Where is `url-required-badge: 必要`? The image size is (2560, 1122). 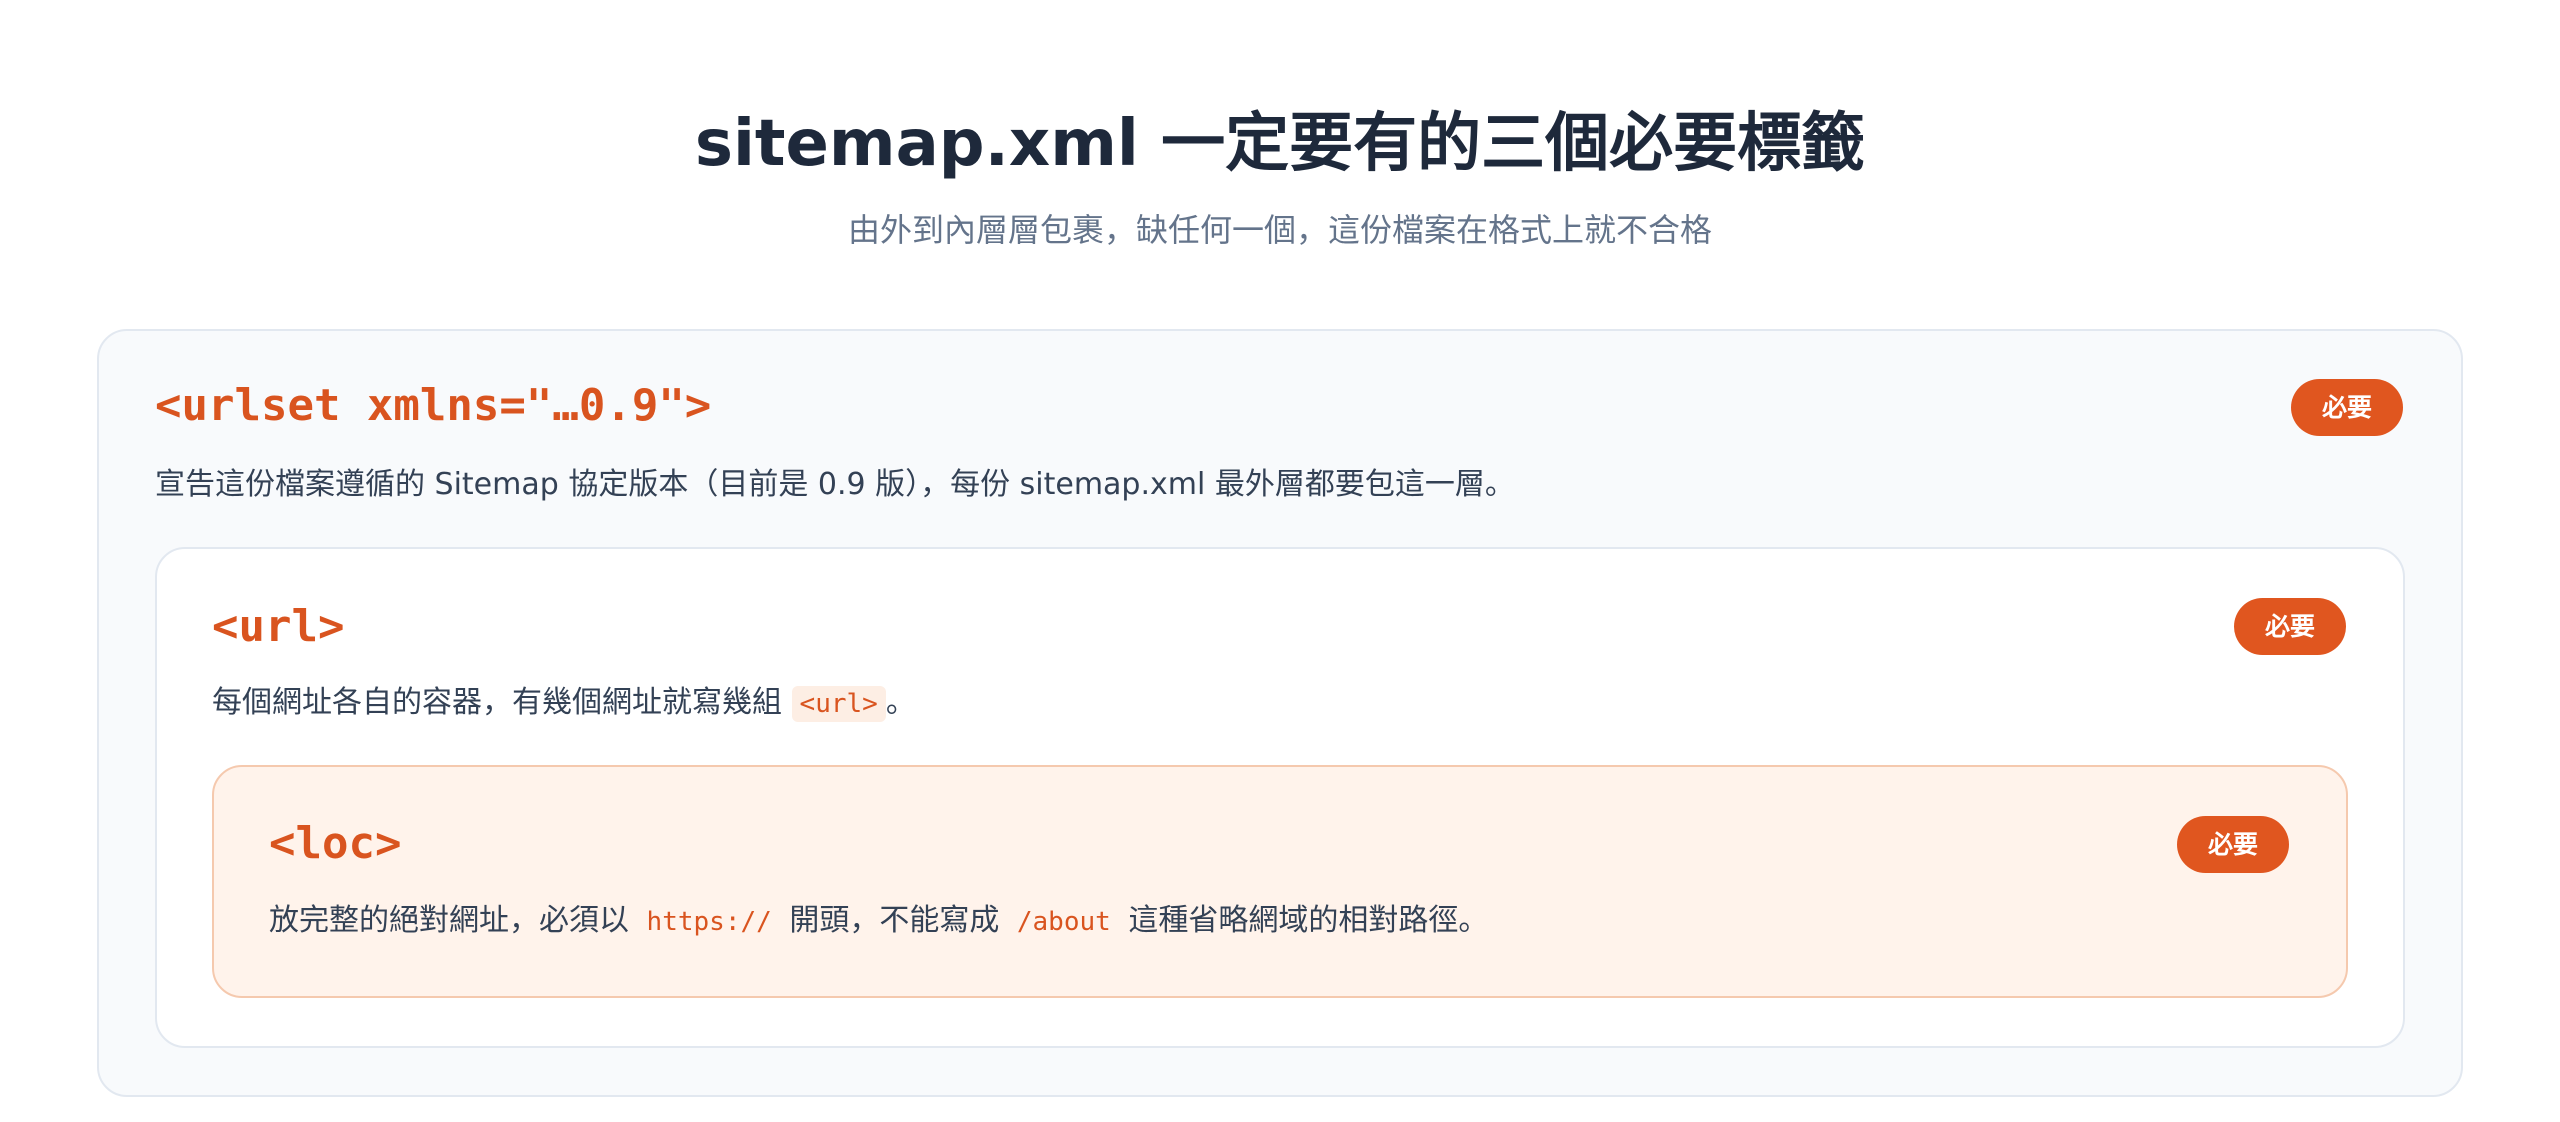 url-required-badge: 必要 is located at coordinates (2290, 626).